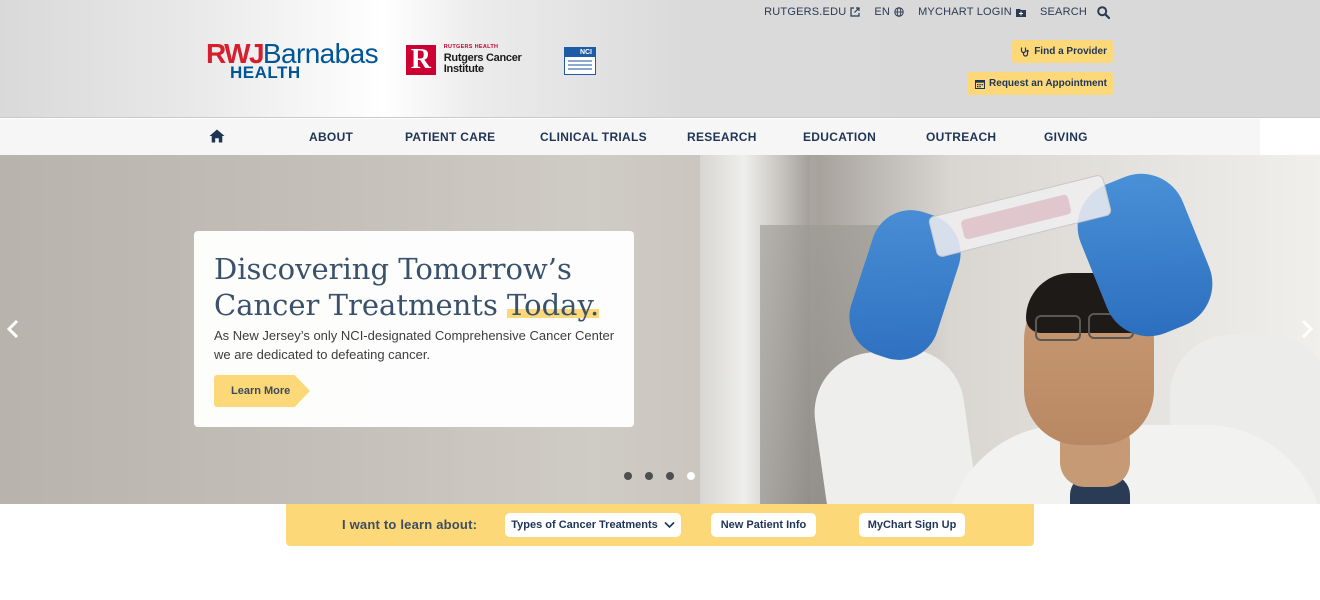 The height and width of the screenshot is (600, 1320). What do you see at coordinates (584, 525) in the screenshot?
I see `cancer-treatments-label: Types of Cancer Treatments` at bounding box center [584, 525].